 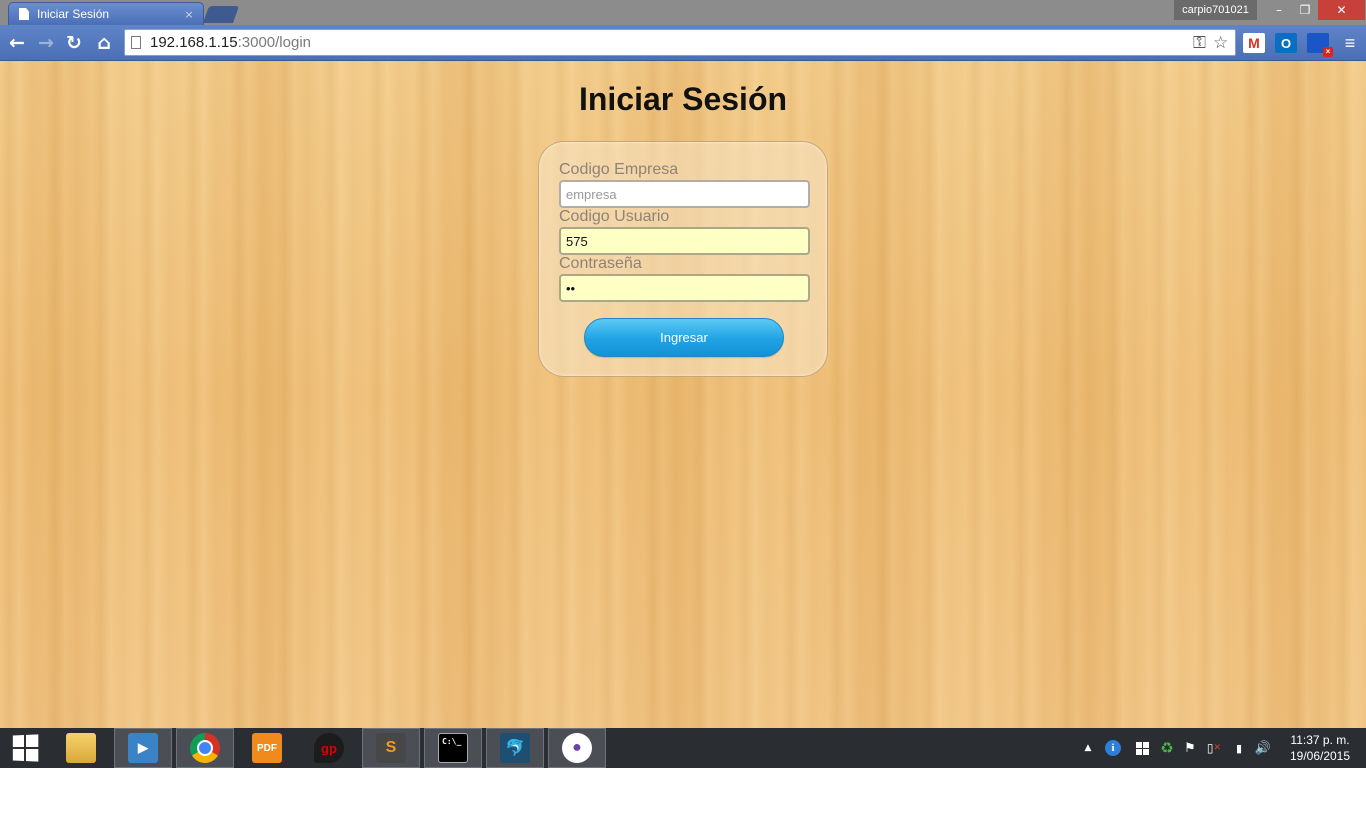 I want to click on github-octocat-icon: ●, so click(x=577, y=748).